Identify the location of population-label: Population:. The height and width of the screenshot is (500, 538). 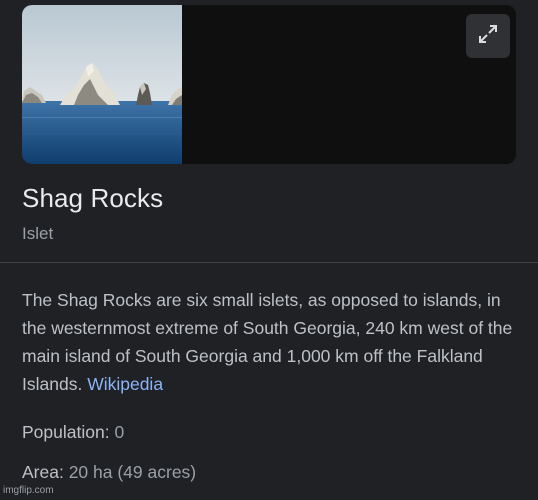
(66, 432).